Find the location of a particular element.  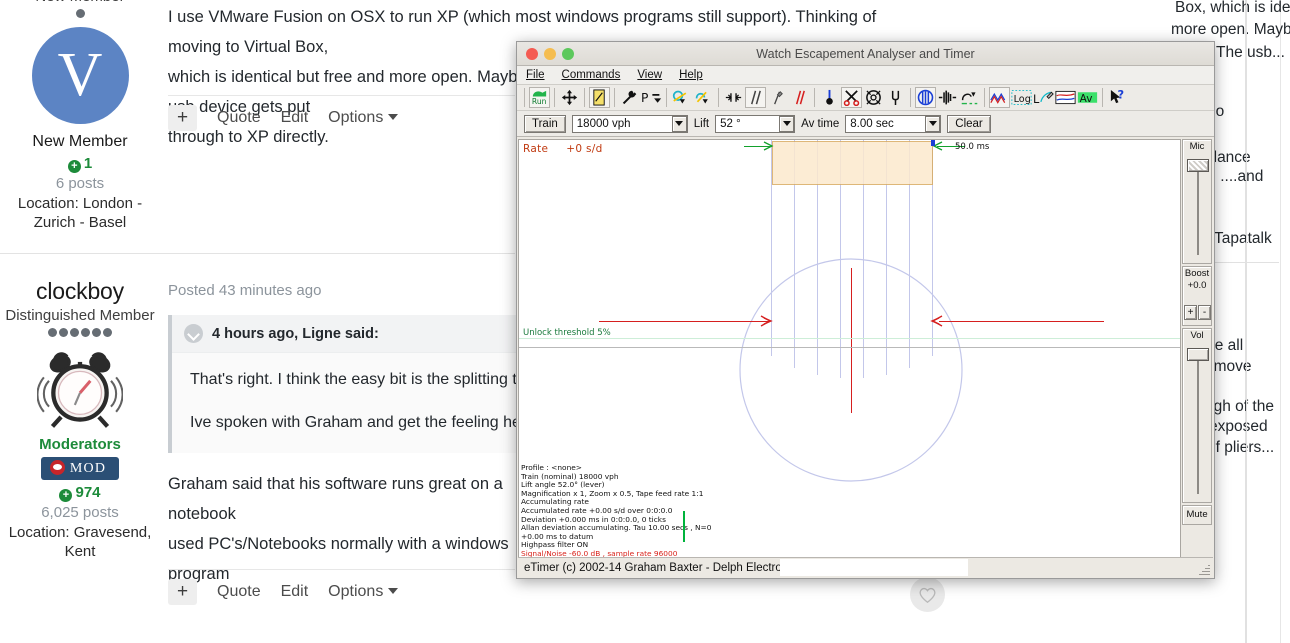

pin-icon is located at coordinates (829, 97).